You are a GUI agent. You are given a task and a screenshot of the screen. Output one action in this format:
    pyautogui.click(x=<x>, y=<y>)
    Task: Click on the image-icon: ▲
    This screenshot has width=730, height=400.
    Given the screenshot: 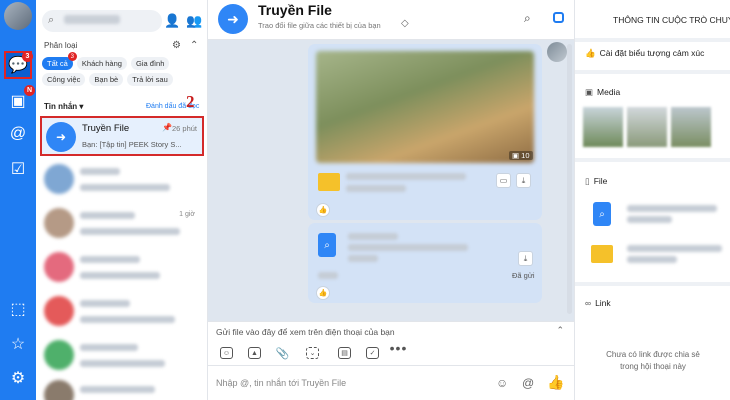 What is the action you would take?
    pyautogui.click(x=254, y=353)
    